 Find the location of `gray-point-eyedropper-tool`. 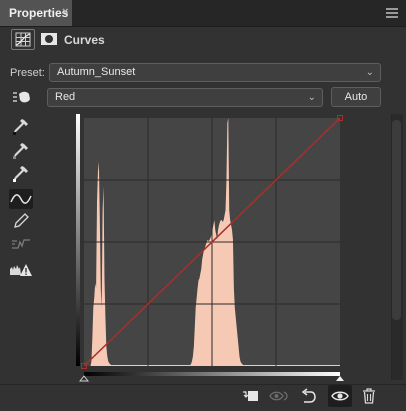

gray-point-eyedropper-tool is located at coordinates (21, 151).